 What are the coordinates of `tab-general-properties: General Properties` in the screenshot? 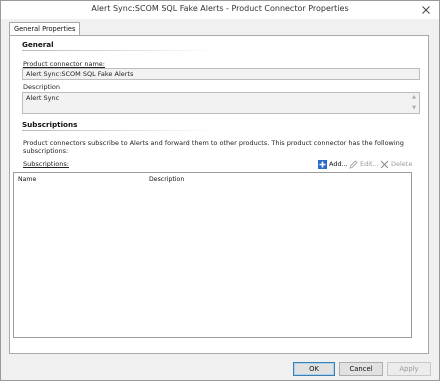 It's located at (45, 29).